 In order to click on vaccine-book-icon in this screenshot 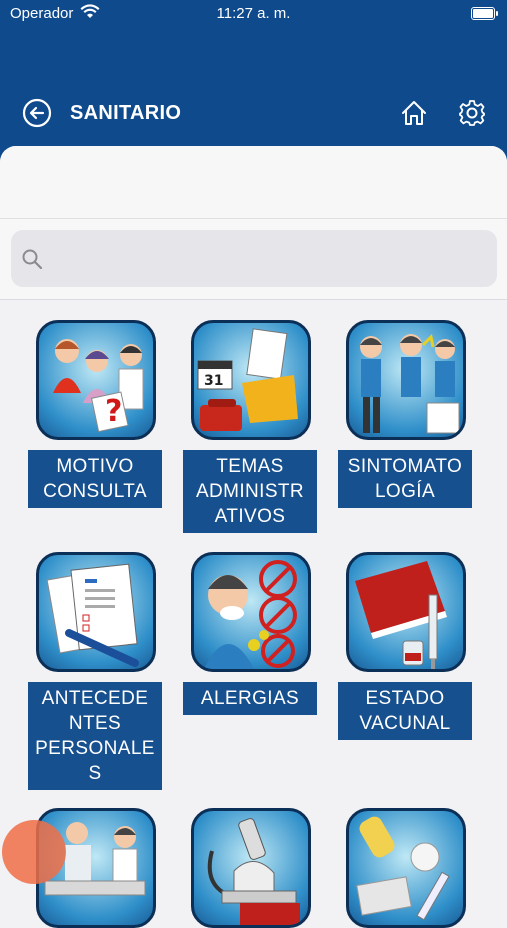, I will do `click(406, 612)`.